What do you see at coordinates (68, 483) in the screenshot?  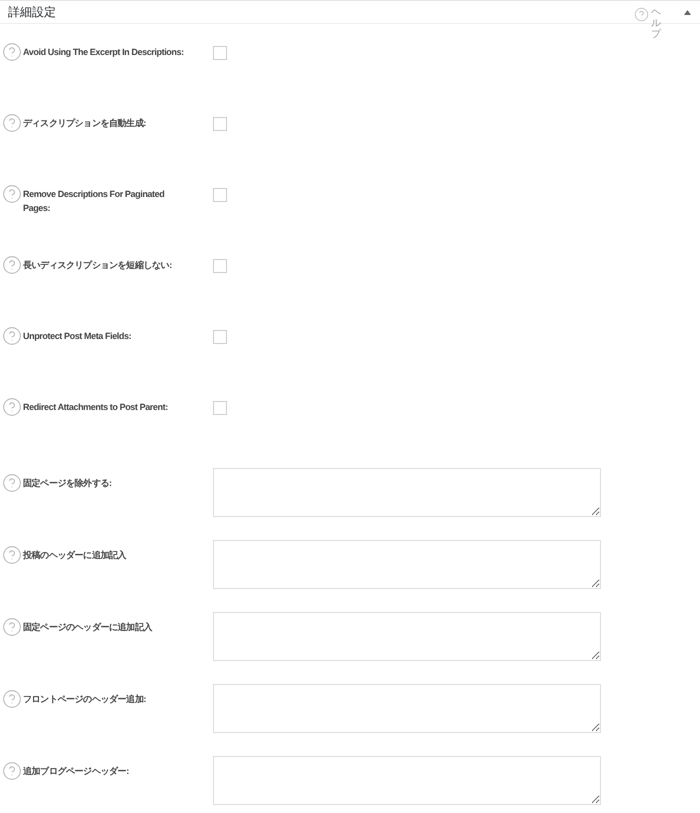 I see `setting-label: 固定ページを除外する:` at bounding box center [68, 483].